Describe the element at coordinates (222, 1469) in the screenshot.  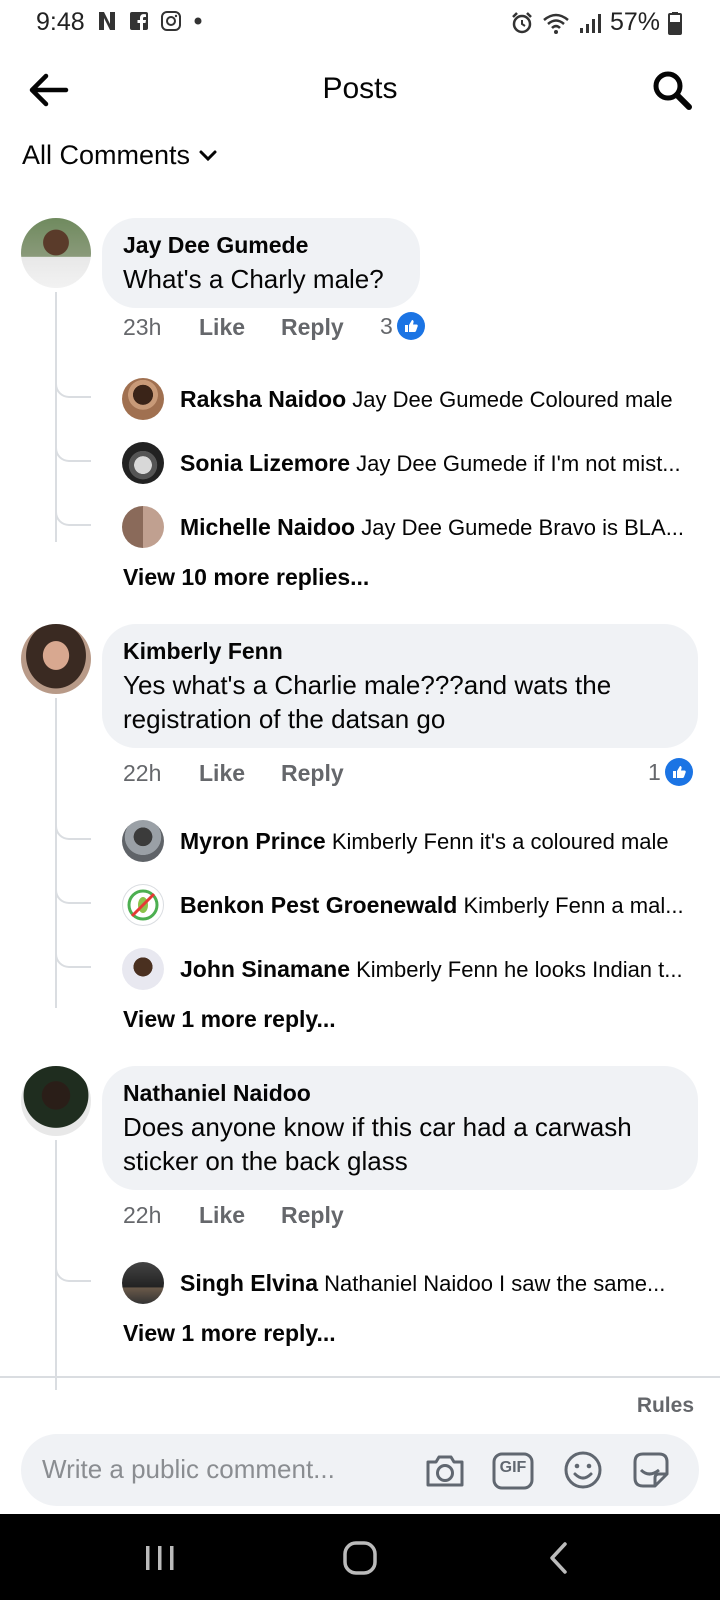
I see `comment-input` at that location.